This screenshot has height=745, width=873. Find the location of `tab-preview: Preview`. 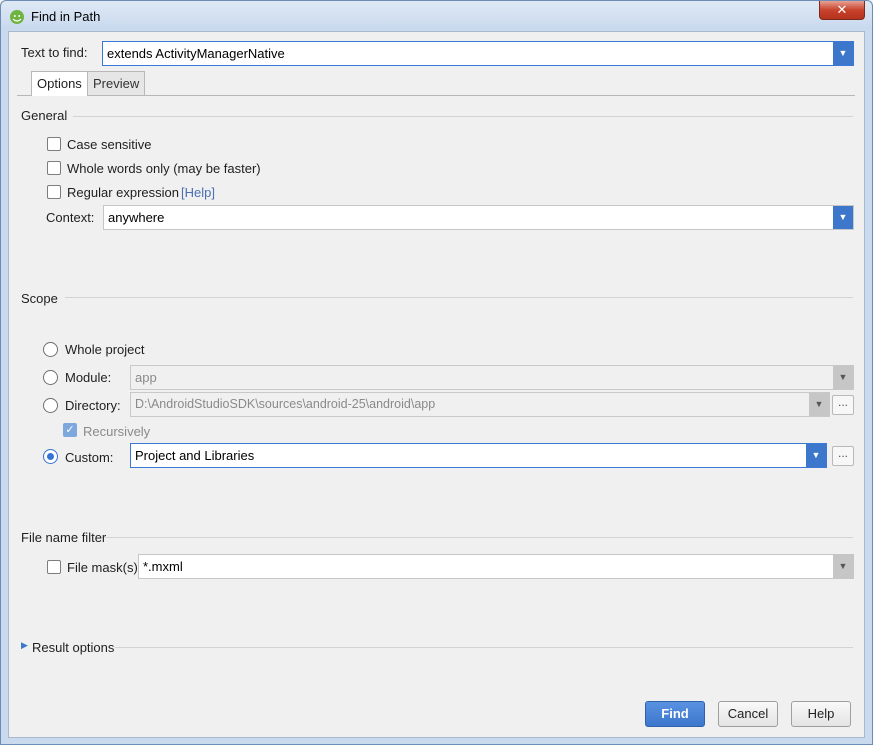

tab-preview: Preview is located at coordinates (116, 83).